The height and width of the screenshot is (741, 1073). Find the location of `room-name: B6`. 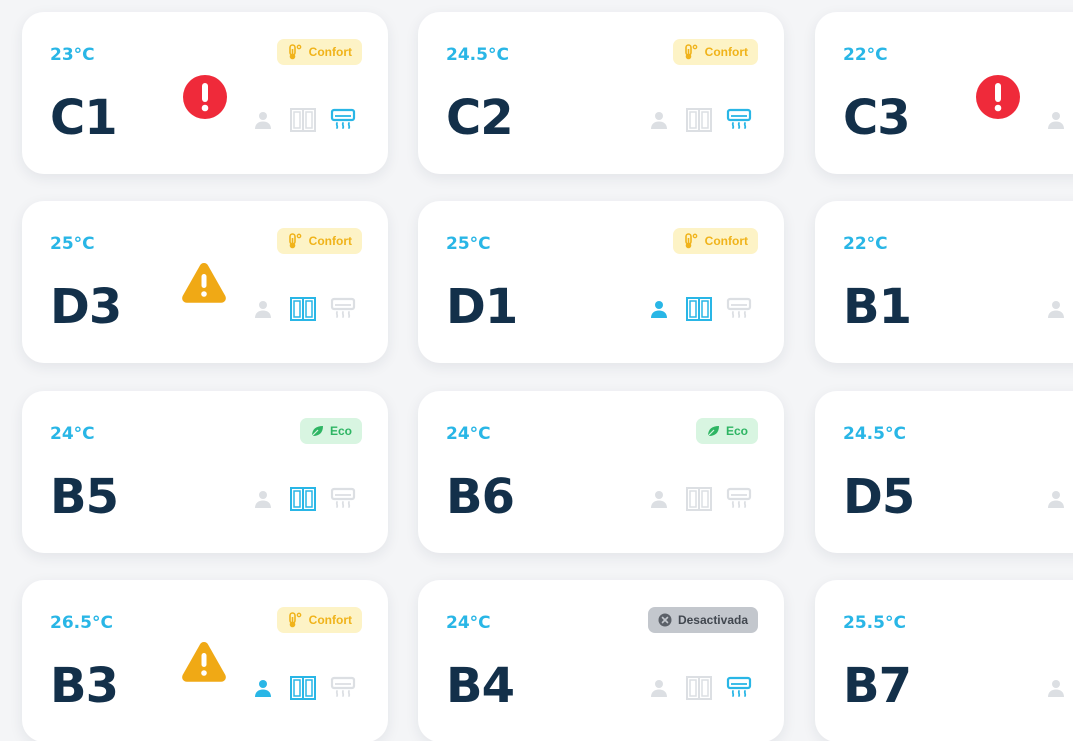

room-name: B6 is located at coordinates (480, 497).